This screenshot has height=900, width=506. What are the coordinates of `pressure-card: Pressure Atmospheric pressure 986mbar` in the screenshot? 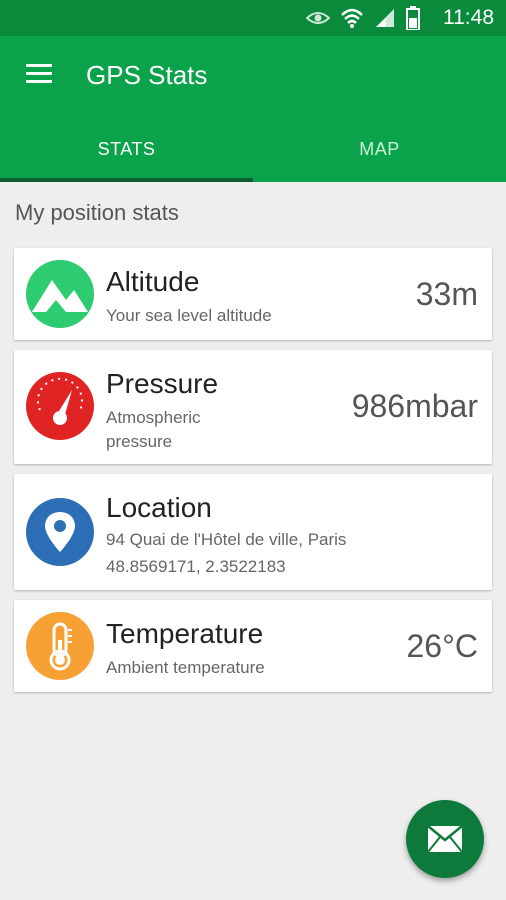 It's located at (253, 407).